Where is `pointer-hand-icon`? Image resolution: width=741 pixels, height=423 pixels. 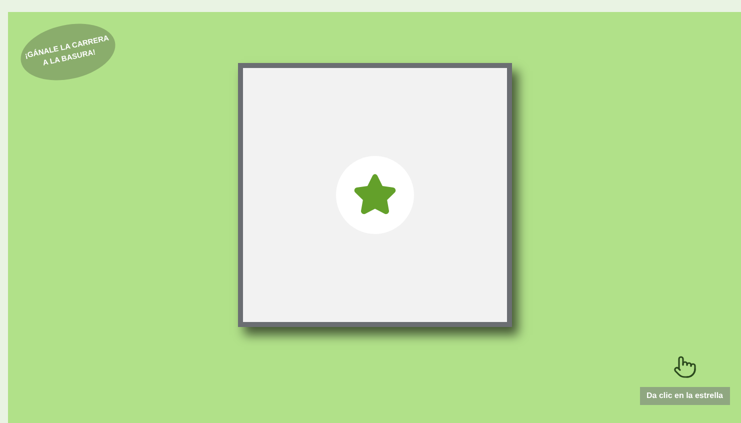
pointer-hand-icon is located at coordinates (684, 367).